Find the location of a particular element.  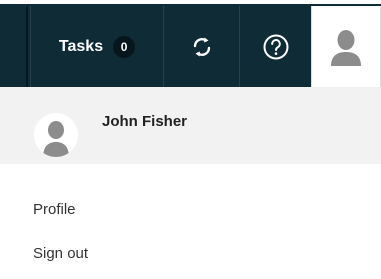

menu-item-profile: Profile is located at coordinates (54, 209).